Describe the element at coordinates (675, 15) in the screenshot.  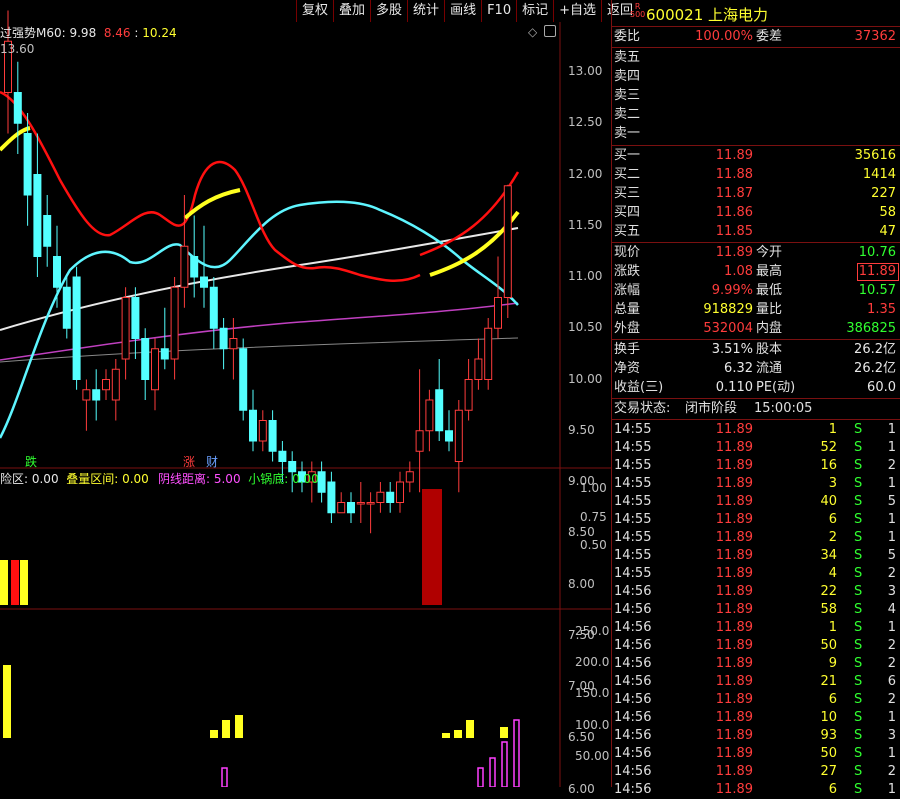
I see `stock-code: 600021` at that location.